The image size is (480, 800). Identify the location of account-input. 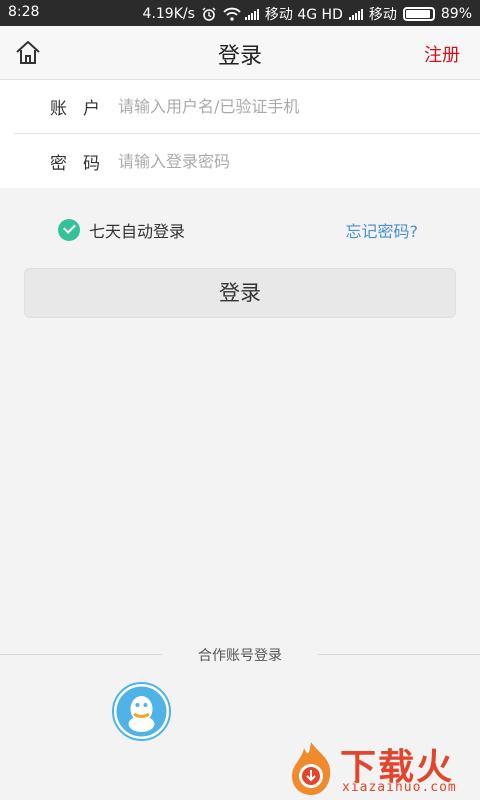
(299, 106).